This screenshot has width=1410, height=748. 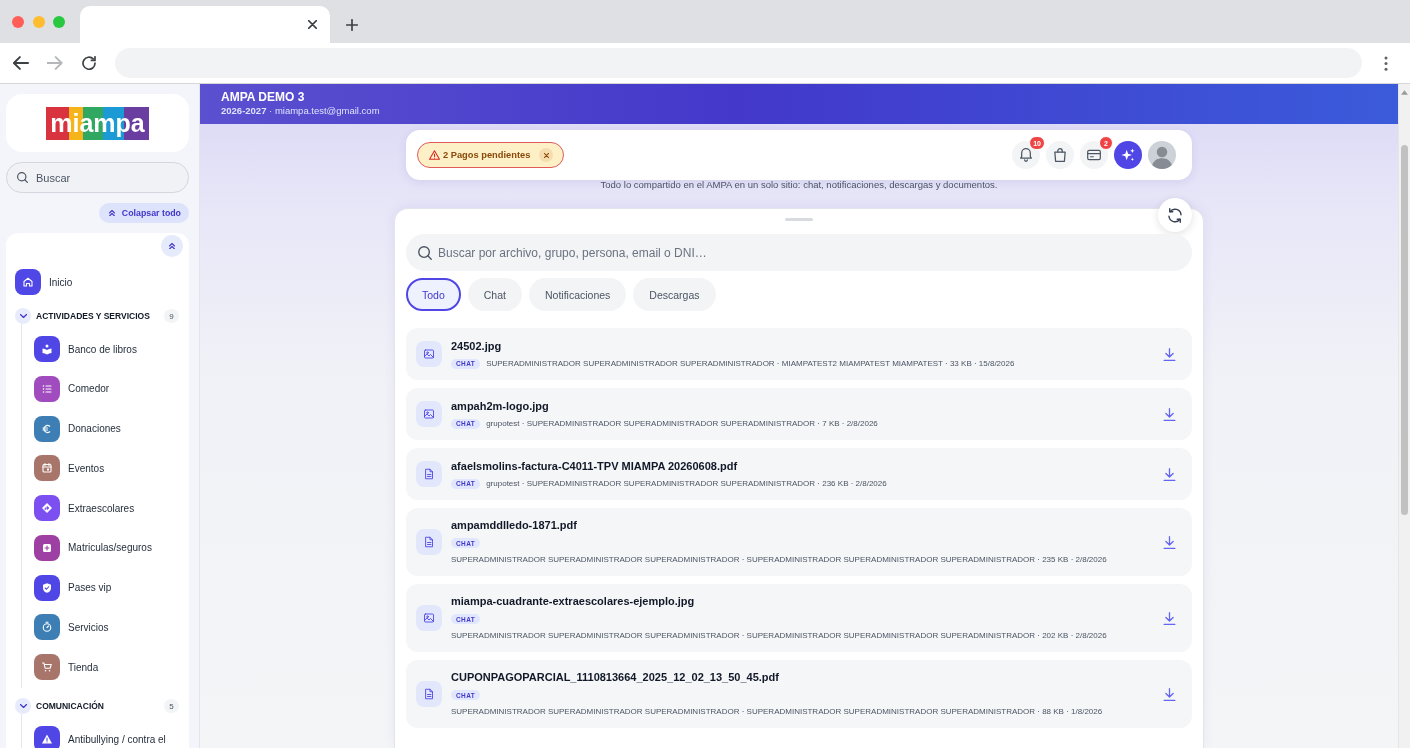 I want to click on assistant-button, so click(x=1128, y=155).